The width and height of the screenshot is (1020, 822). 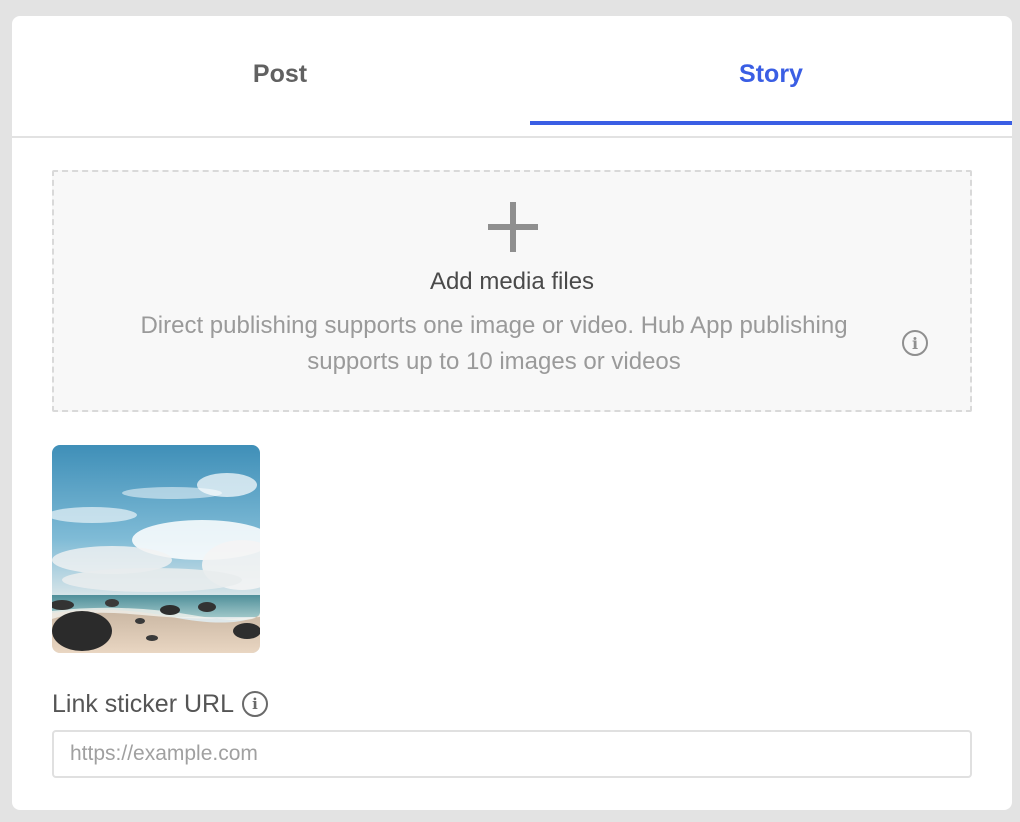 I want to click on link-sticker-url-input, so click(x=512, y=754).